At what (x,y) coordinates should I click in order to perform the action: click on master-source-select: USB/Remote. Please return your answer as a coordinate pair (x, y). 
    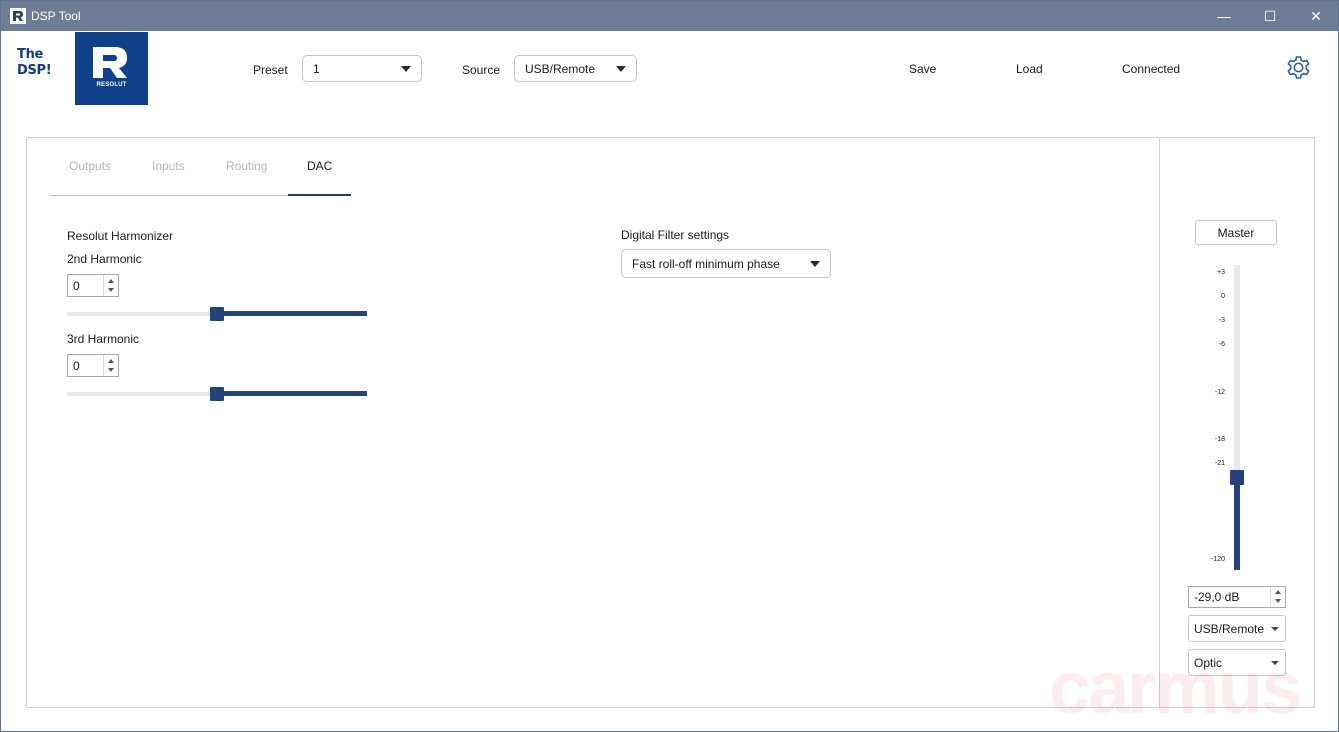
    Looking at the image, I should click on (1237, 628).